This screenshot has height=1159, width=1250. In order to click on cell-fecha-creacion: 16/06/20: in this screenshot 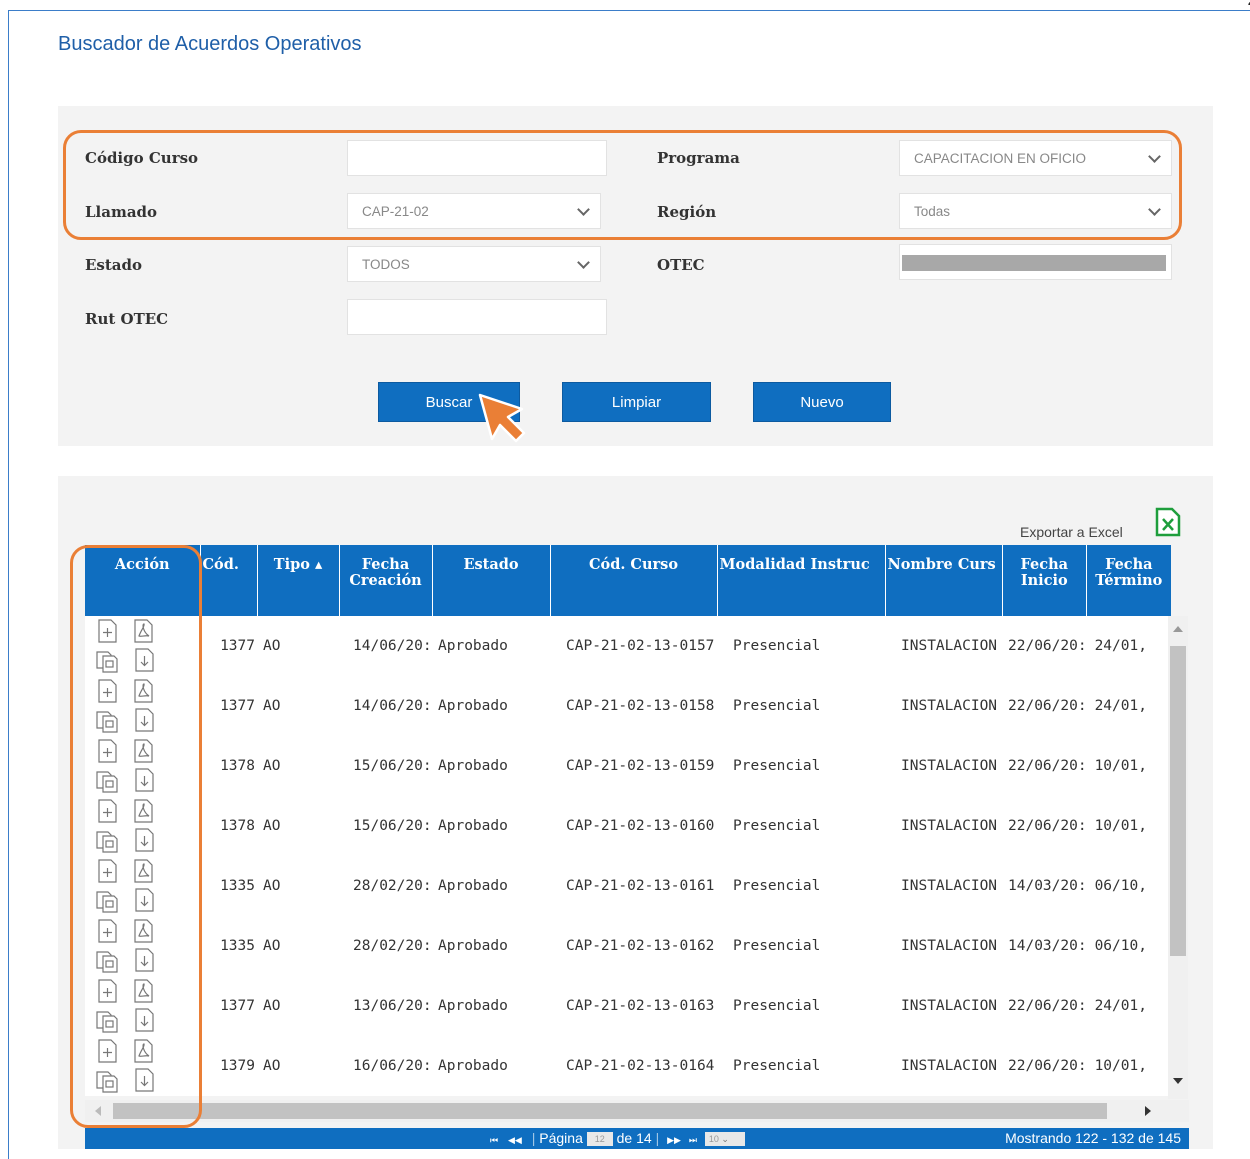, I will do `click(385, 1066)`.